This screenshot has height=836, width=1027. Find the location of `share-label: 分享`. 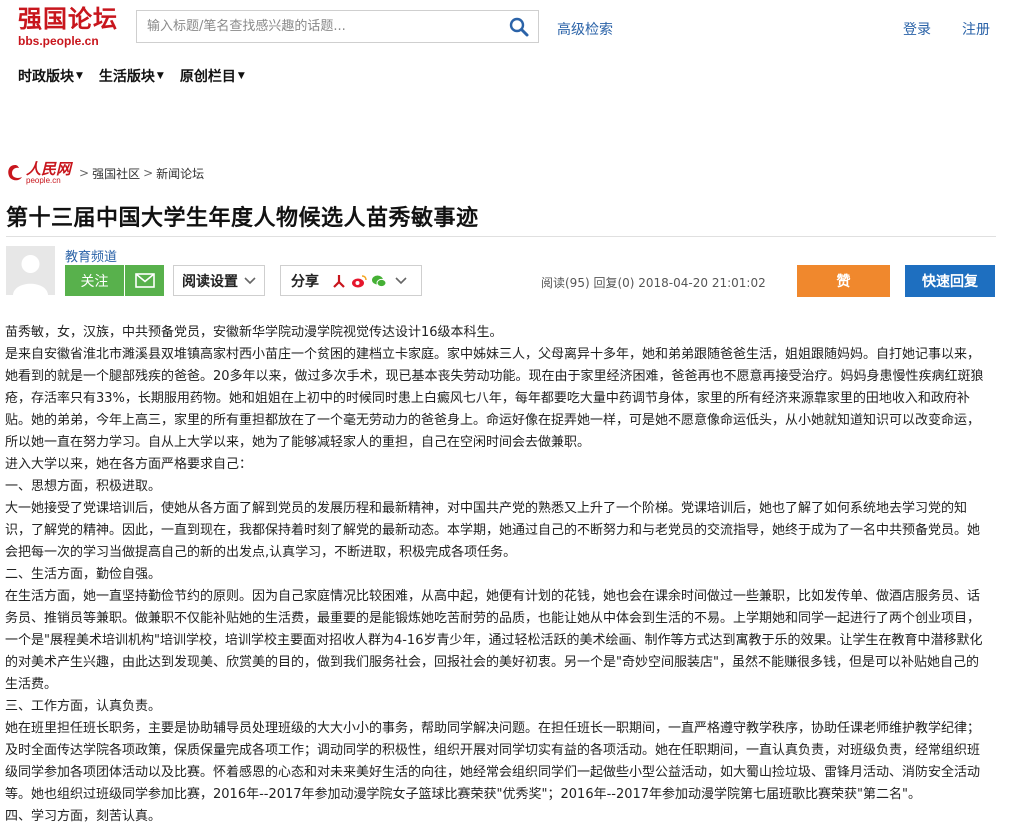

share-label: 分享 is located at coordinates (305, 281).